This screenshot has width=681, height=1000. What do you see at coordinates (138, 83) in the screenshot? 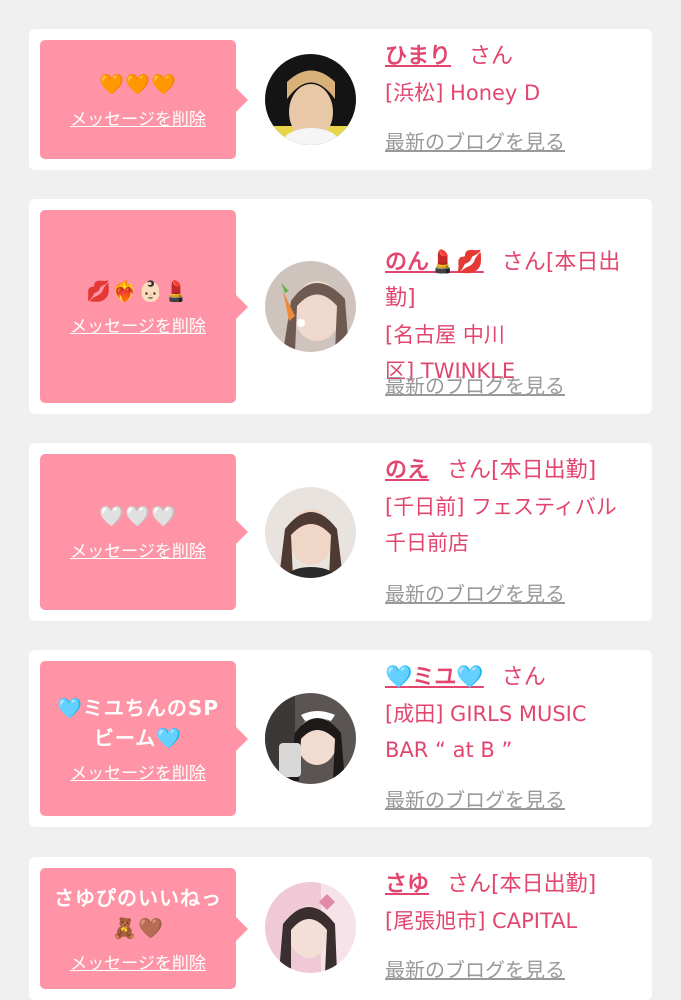
I see `message-text: 🧡🧡🧡` at bounding box center [138, 83].